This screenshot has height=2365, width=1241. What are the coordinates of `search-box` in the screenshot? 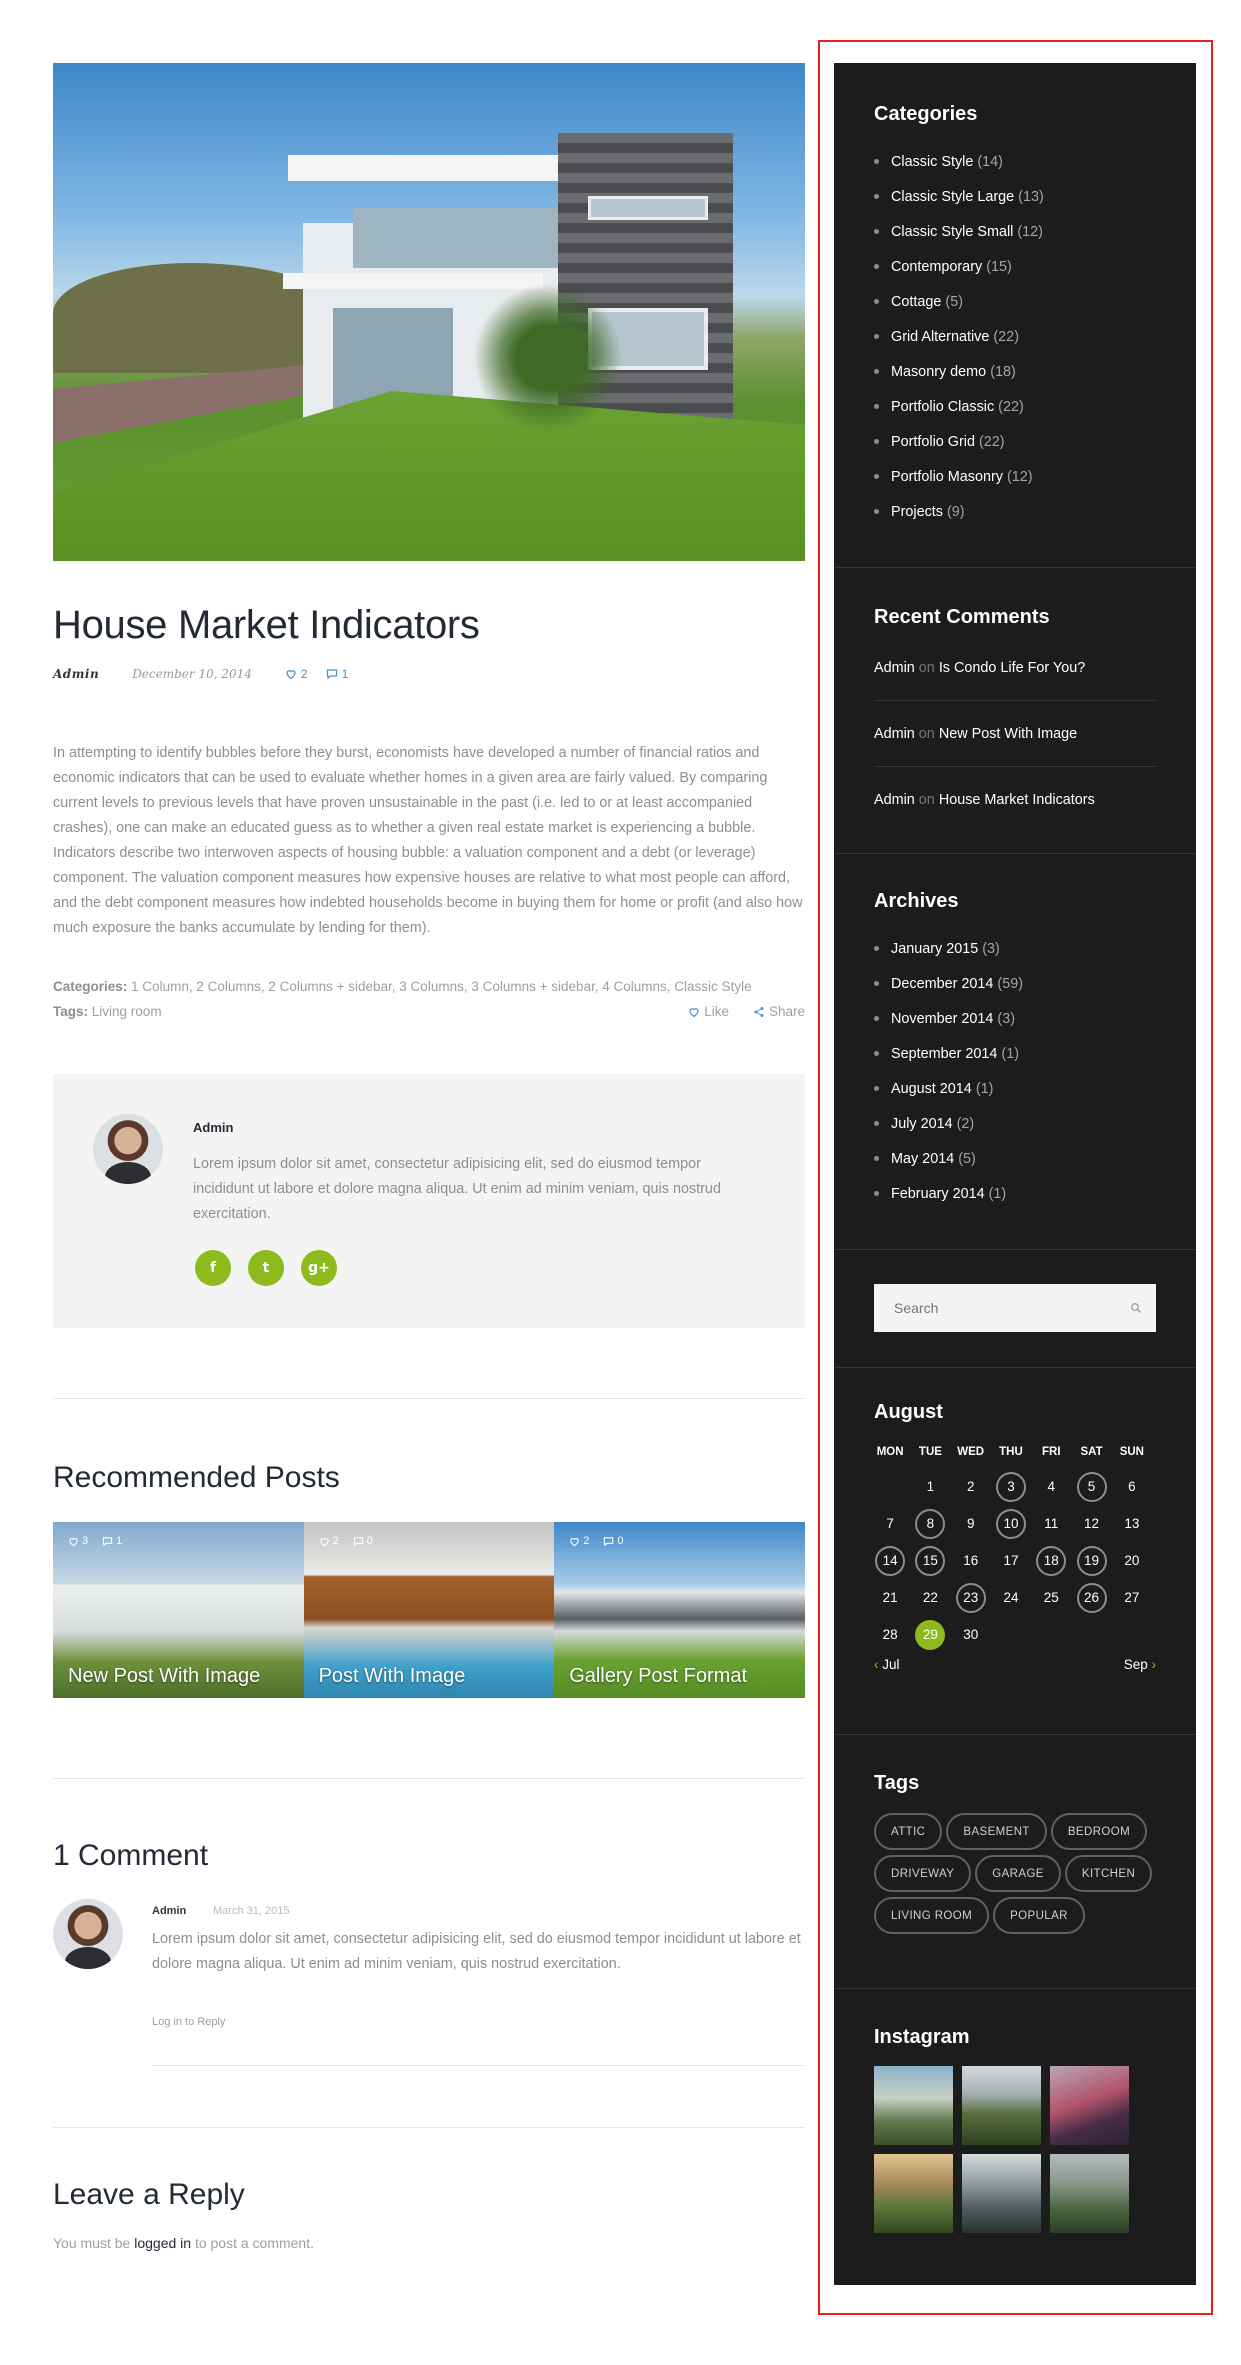 It's located at (1015, 1308).